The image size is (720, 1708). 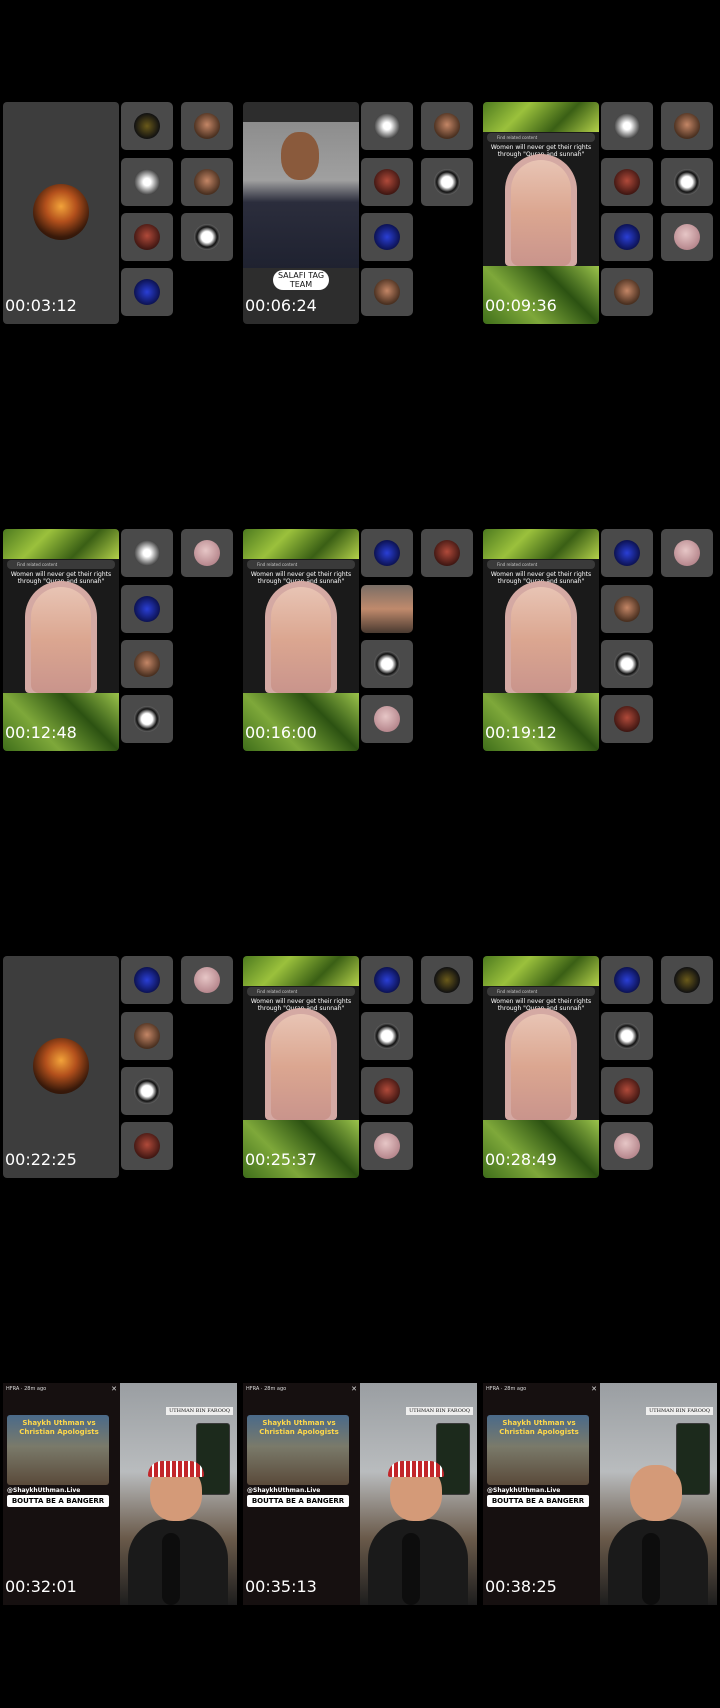 I want to click on search-bar: Find related content, so click(x=541, y=991).